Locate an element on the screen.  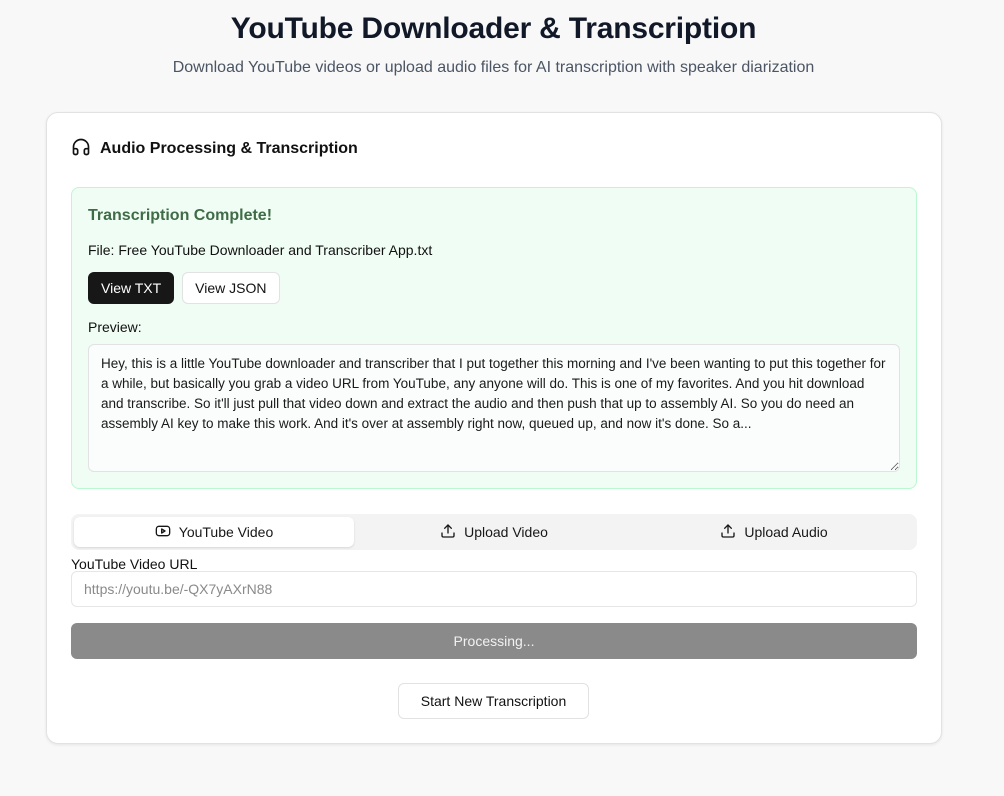
tab-label: Upload Audio is located at coordinates (786, 532).